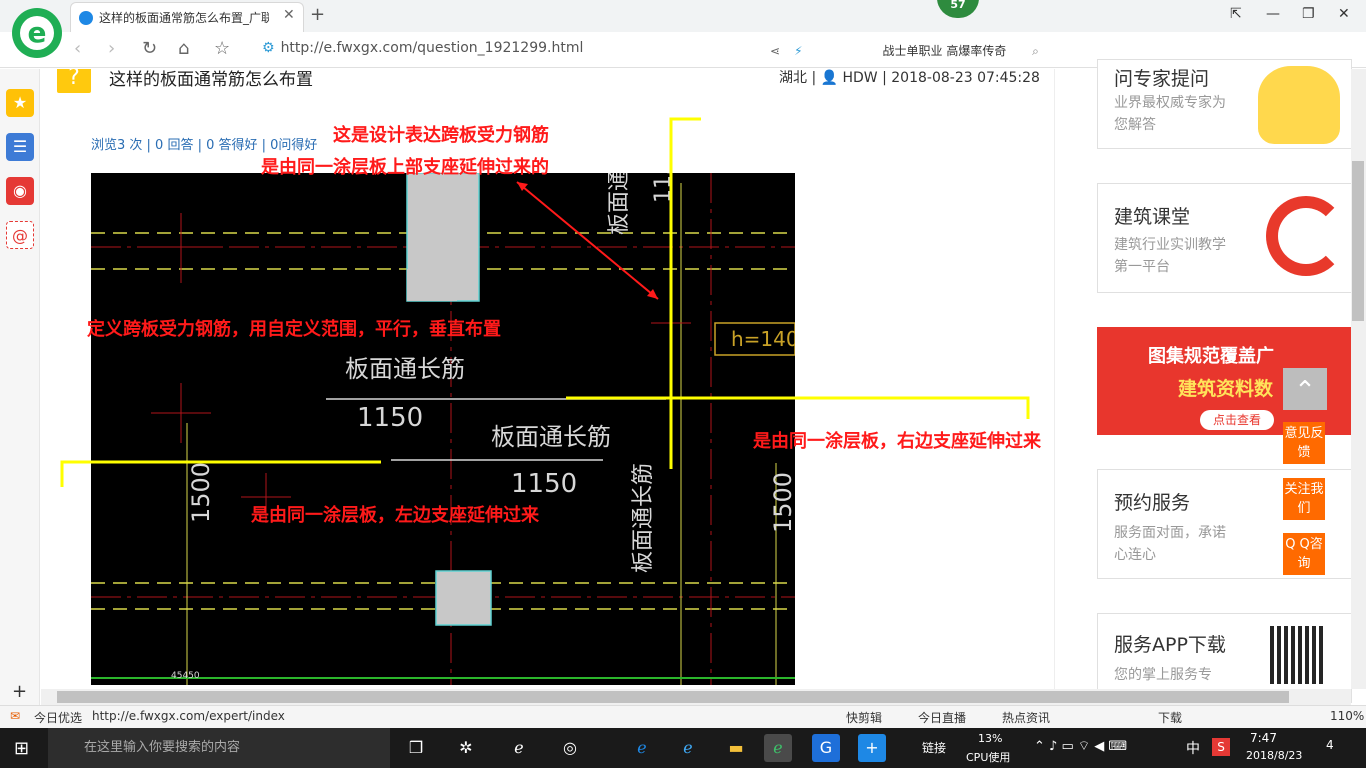 The height and width of the screenshot is (768, 1366). Describe the element at coordinates (395, 515) in the screenshot. I see `annotation-left: 是由同一涂层板，左边支座延伸过来` at that location.